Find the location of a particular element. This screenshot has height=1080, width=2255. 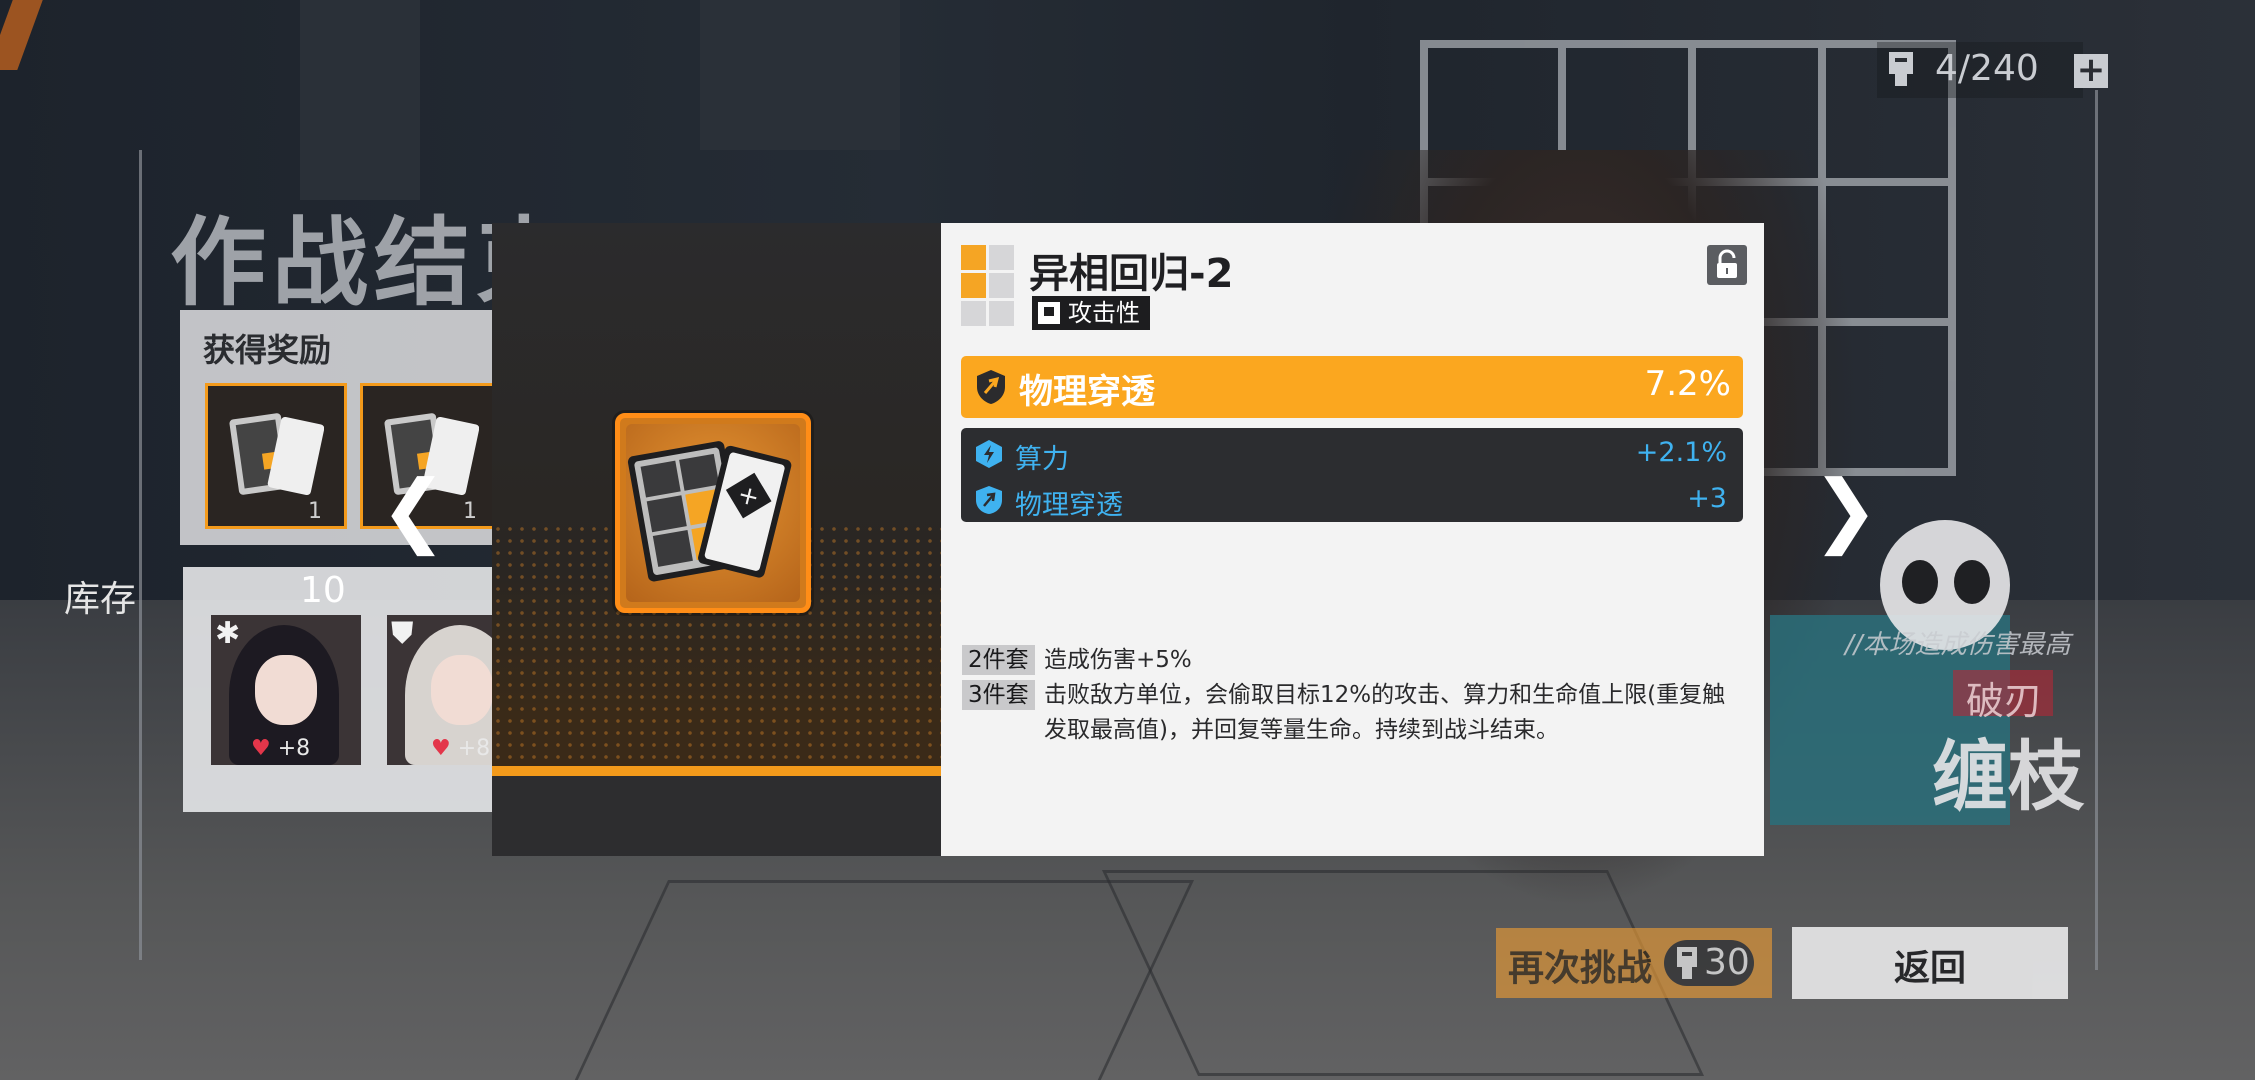

item-type: 攻击性 is located at coordinates (1104, 313).